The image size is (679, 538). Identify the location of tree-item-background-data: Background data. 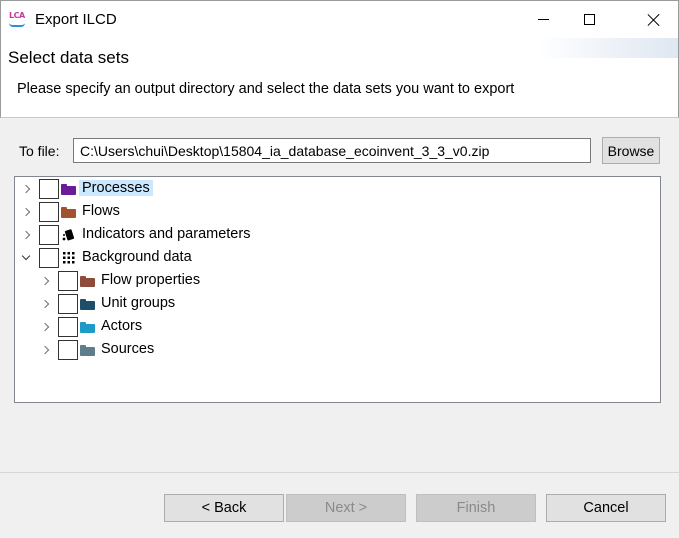
(337, 258).